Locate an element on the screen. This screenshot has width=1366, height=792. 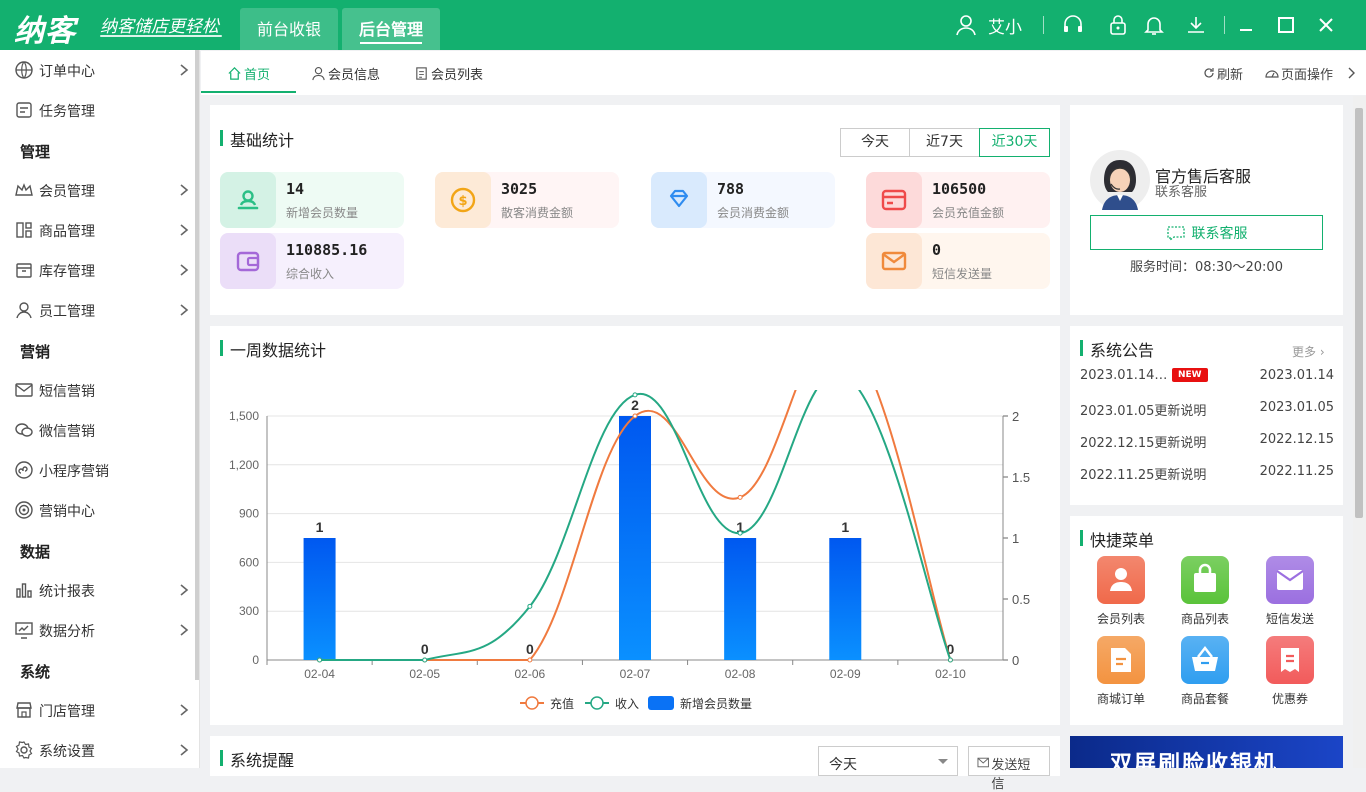
quick-menu-item: 商品列表 is located at coordinates (1205, 591).